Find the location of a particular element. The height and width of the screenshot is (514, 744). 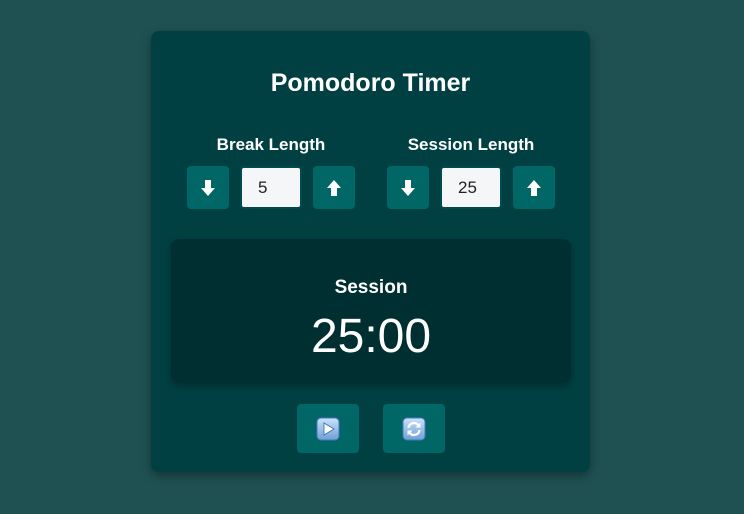

reset-button is located at coordinates (414, 428).